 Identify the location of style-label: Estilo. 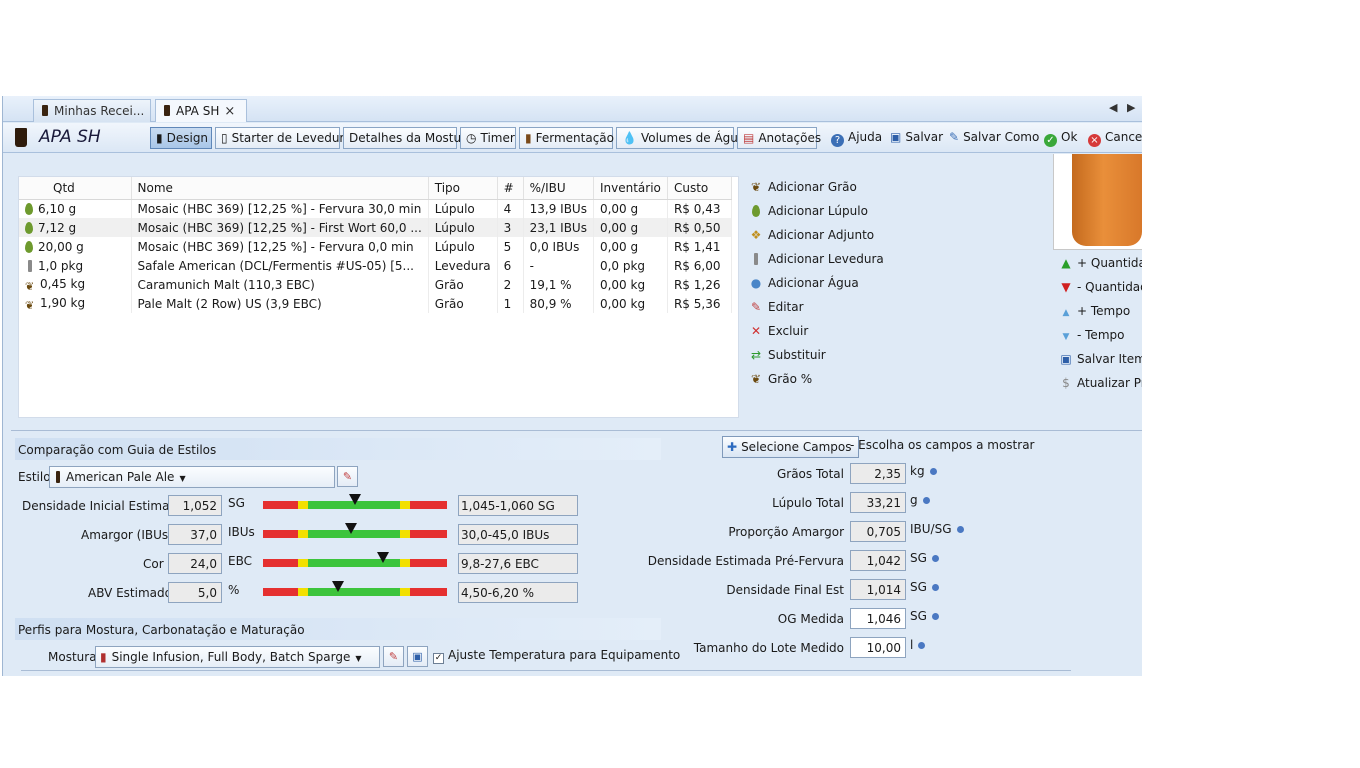
(34, 477).